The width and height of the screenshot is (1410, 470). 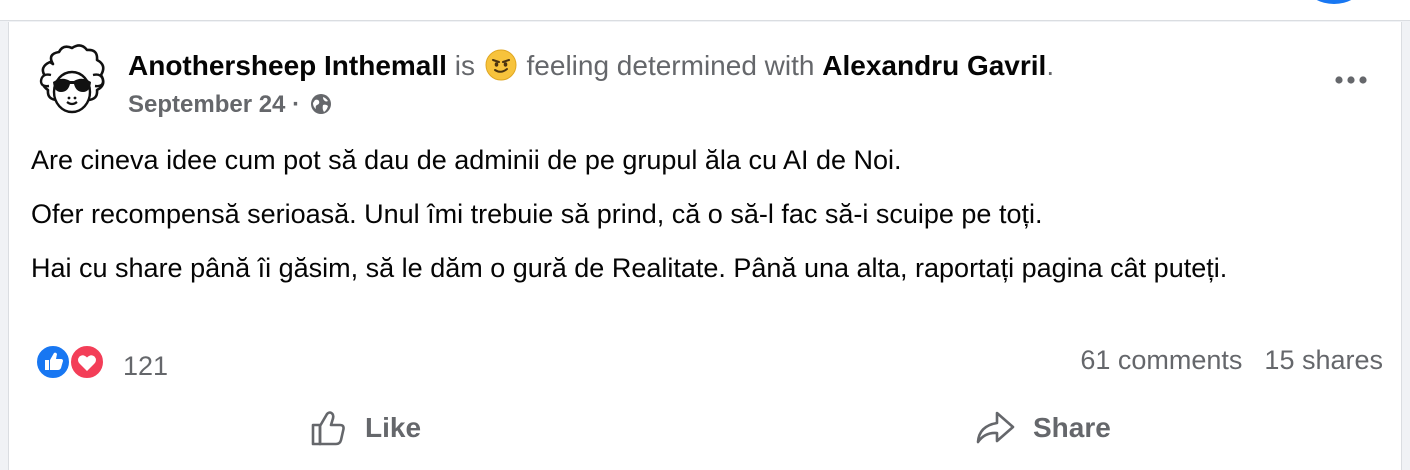 I want to click on globe-icon, so click(x=321, y=104).